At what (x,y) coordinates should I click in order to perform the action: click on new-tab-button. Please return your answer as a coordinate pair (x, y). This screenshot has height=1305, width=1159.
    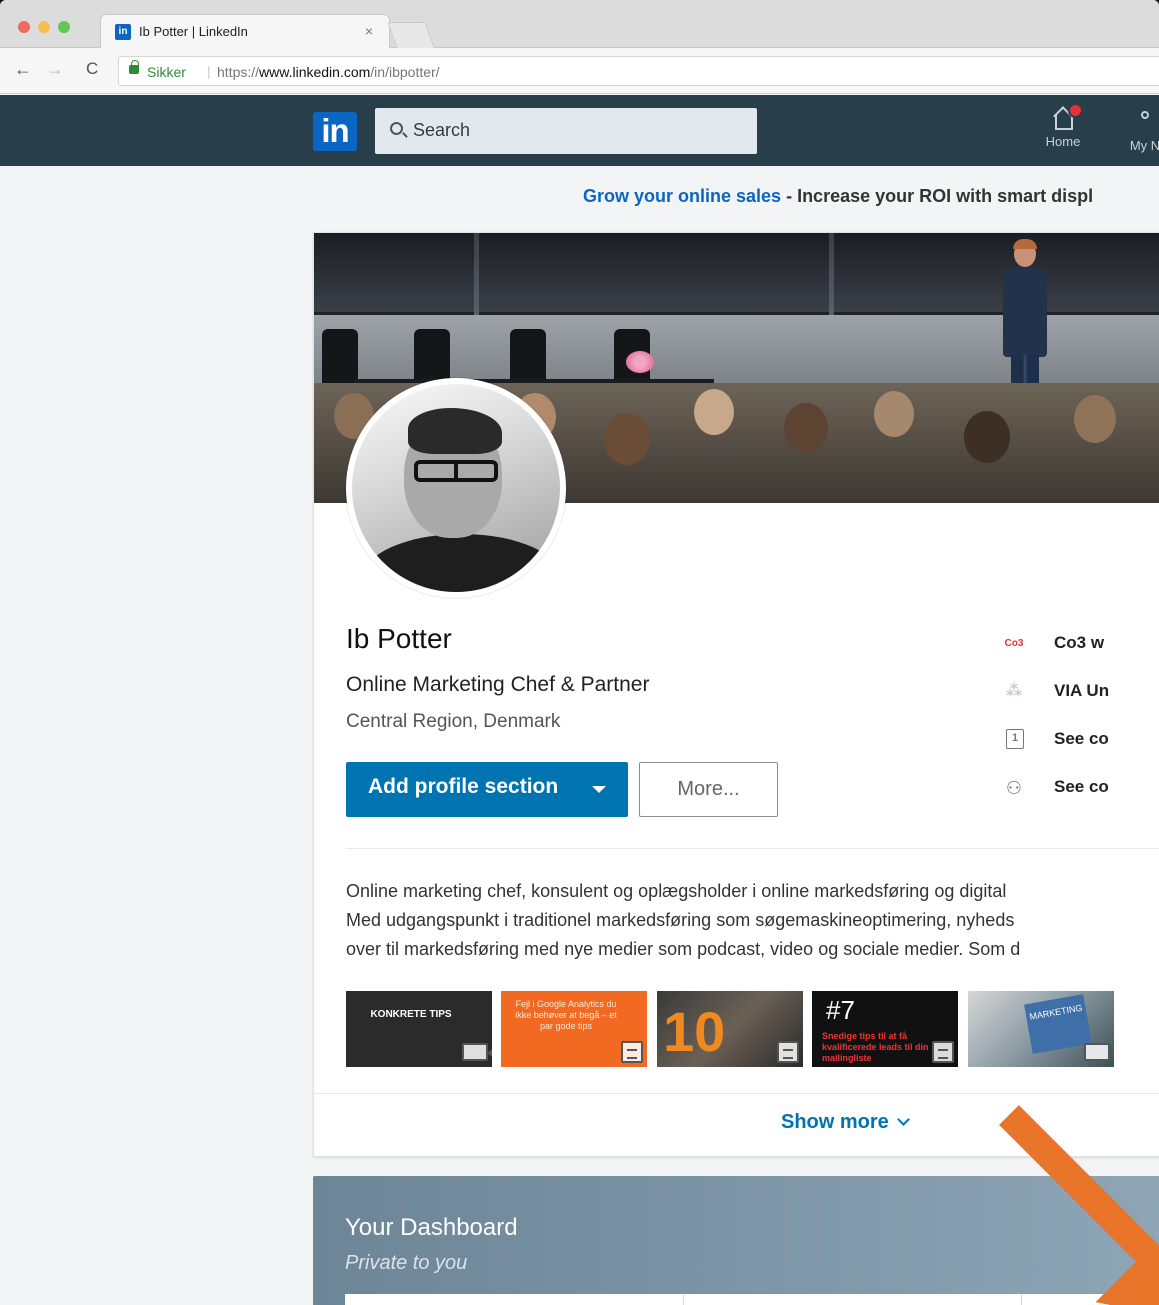
    Looking at the image, I should click on (411, 35).